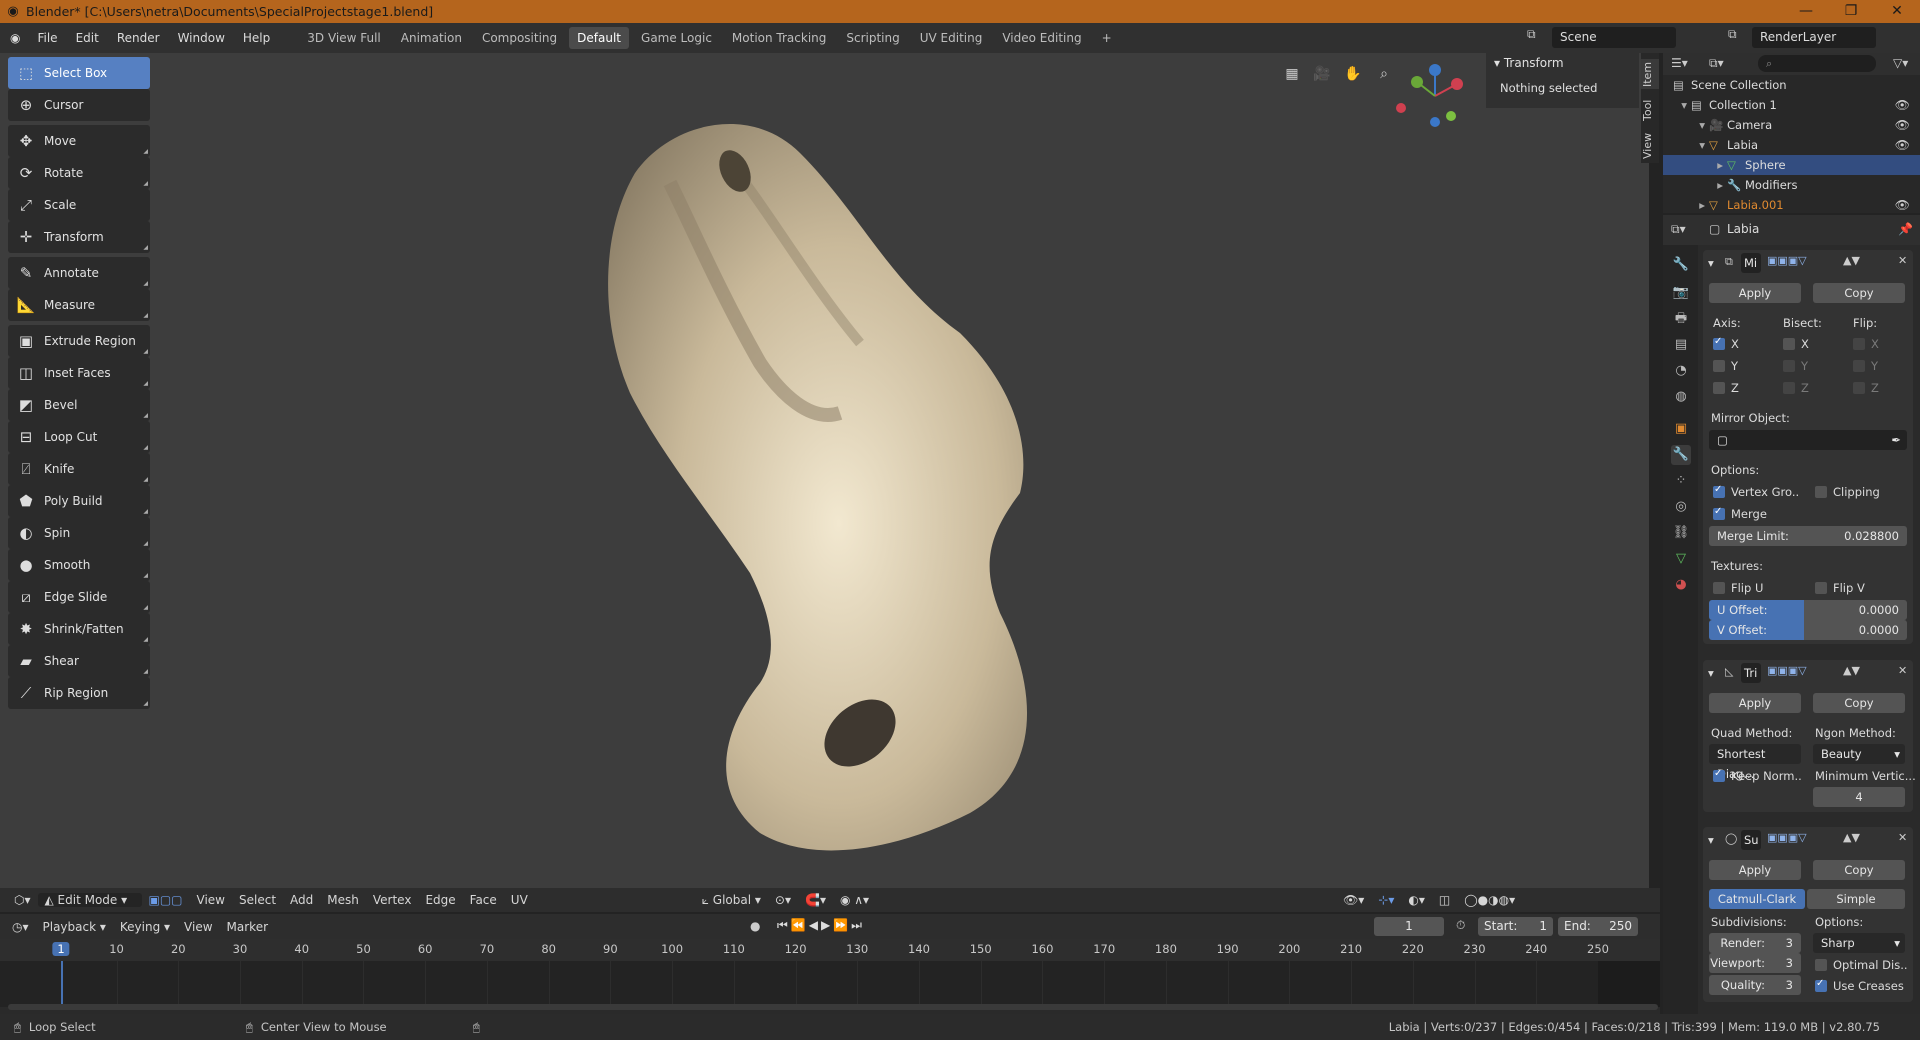  What do you see at coordinates (79, 141) in the screenshot?
I see `tool-move: ✥ Move ◢` at bounding box center [79, 141].